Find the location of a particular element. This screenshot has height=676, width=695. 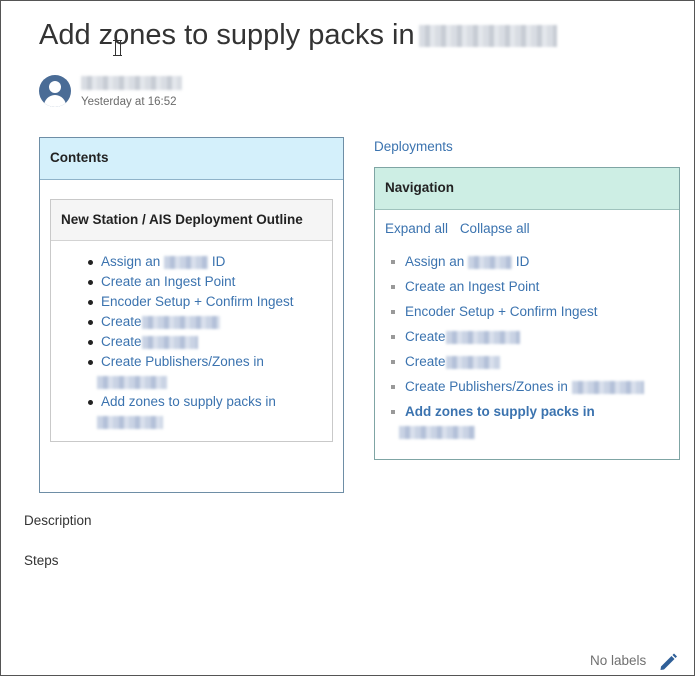

outline-item-create-b: Create is located at coordinates (191, 342).